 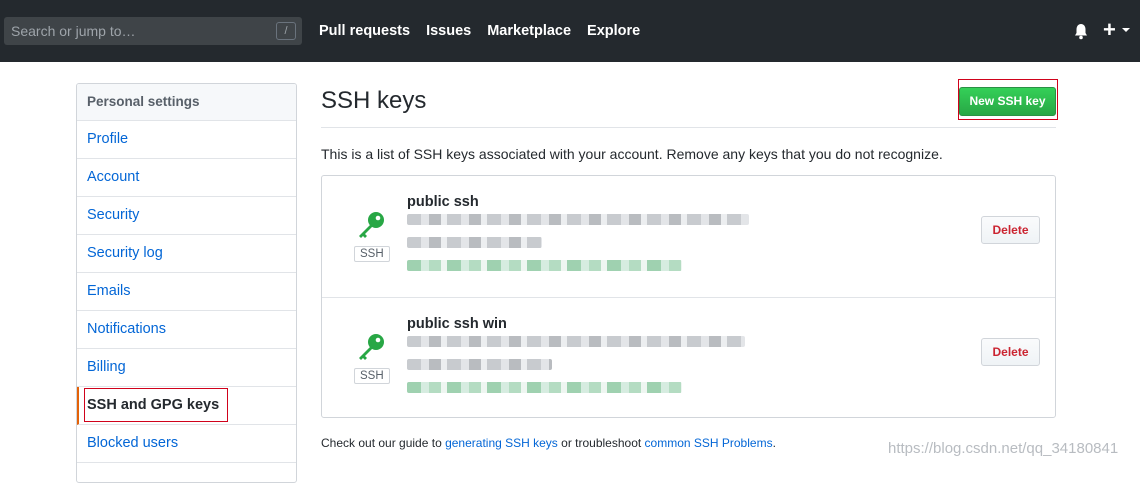 I want to click on nav-pull-requests: Pull requests, so click(x=364, y=31).